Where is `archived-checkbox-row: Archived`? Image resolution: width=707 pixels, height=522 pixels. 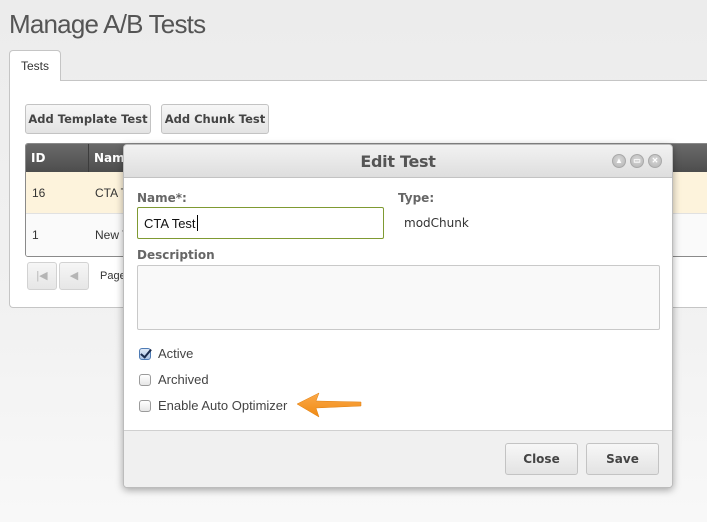
archived-checkbox-row: Archived is located at coordinates (174, 379).